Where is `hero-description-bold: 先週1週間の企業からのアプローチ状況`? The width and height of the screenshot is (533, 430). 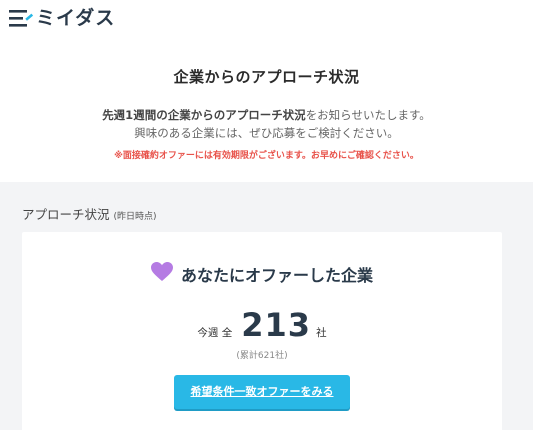
hero-description-bold: 先週1週間の企業からのアプローチ状況 is located at coordinates (204, 115).